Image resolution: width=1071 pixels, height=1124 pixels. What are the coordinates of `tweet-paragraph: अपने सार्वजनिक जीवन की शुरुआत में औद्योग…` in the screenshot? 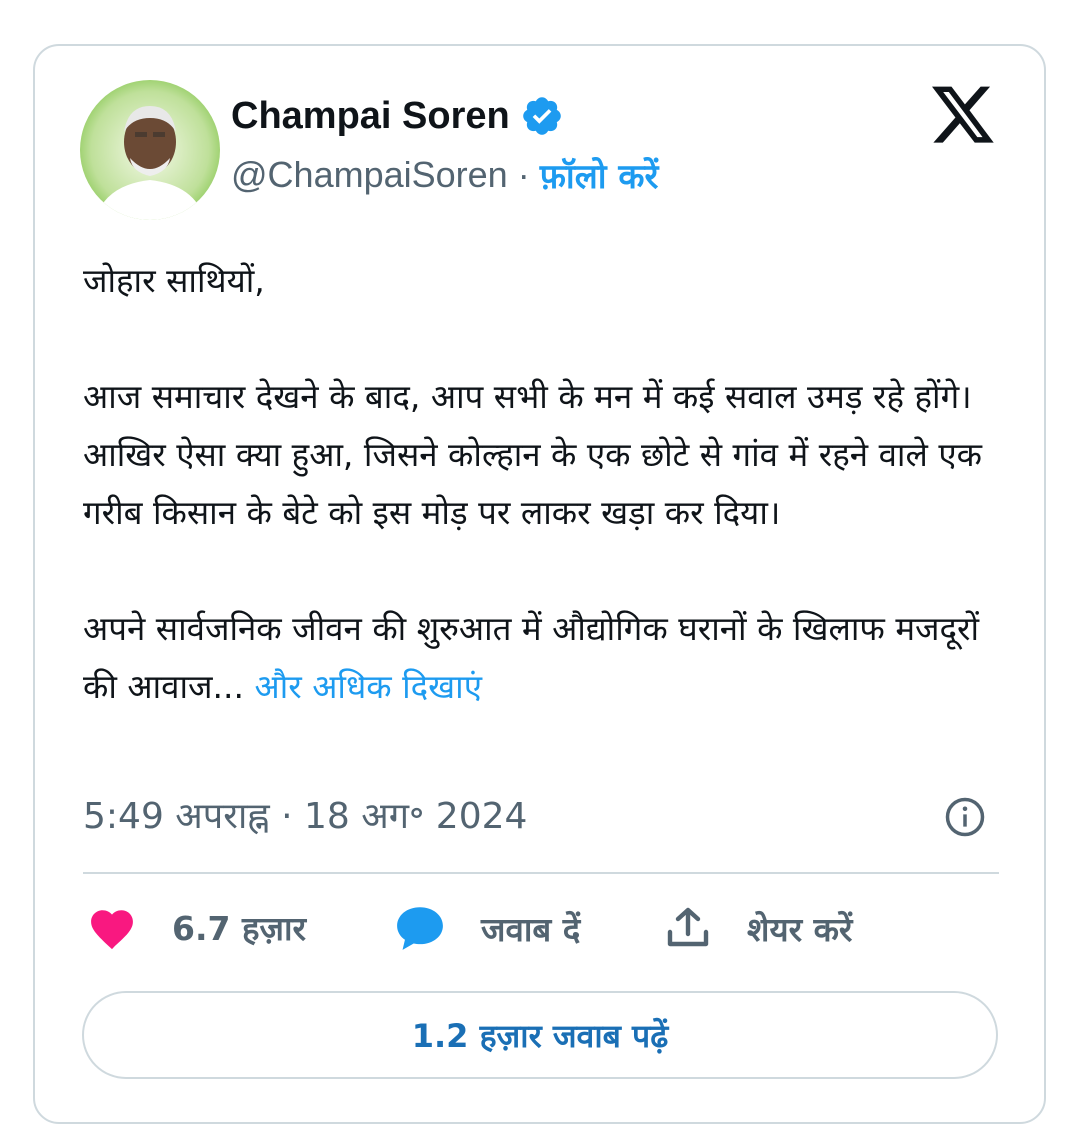 It's located at (533, 658).